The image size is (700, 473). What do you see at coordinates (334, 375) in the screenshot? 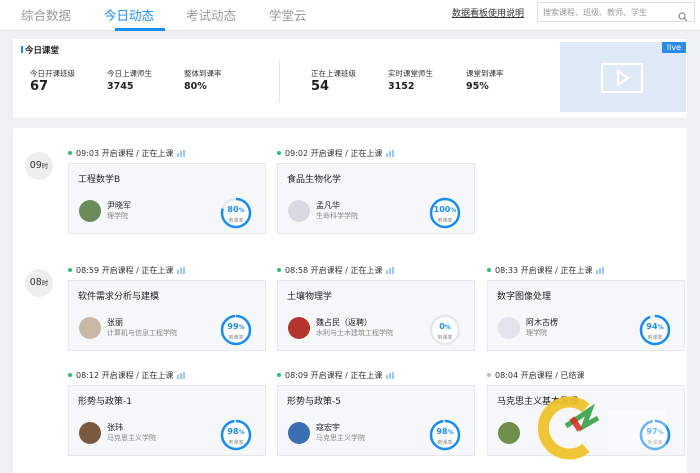
I see `class-status-text: 08:09 开启课程 / 正在上课` at bounding box center [334, 375].